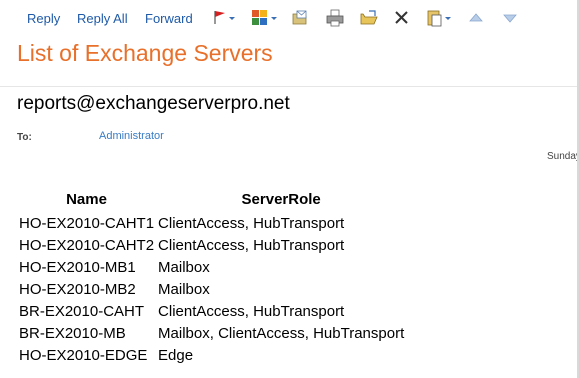 The image size is (579, 378). What do you see at coordinates (438, 18) in the screenshot?
I see `paste-icon` at bounding box center [438, 18].